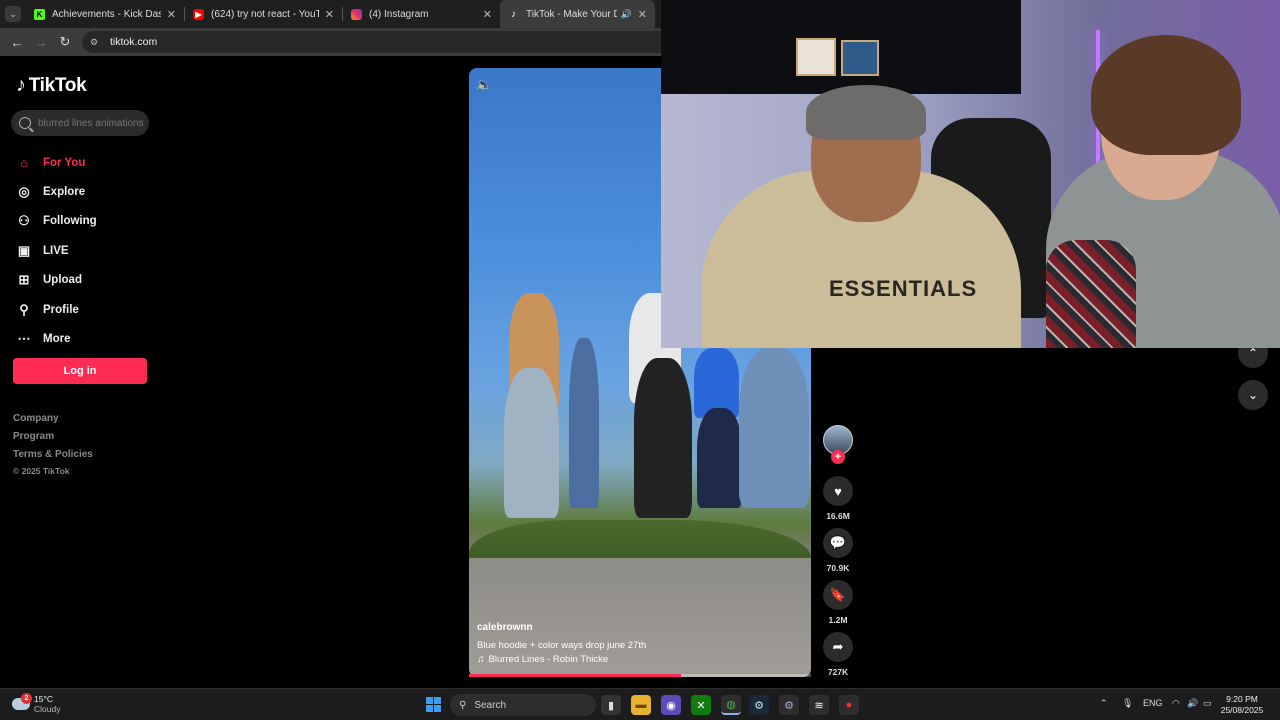 Image resolution: width=1280 pixels, height=720 pixels. What do you see at coordinates (399, 14) in the screenshot?
I see `tab-title: (4) Instagram` at bounding box center [399, 14].